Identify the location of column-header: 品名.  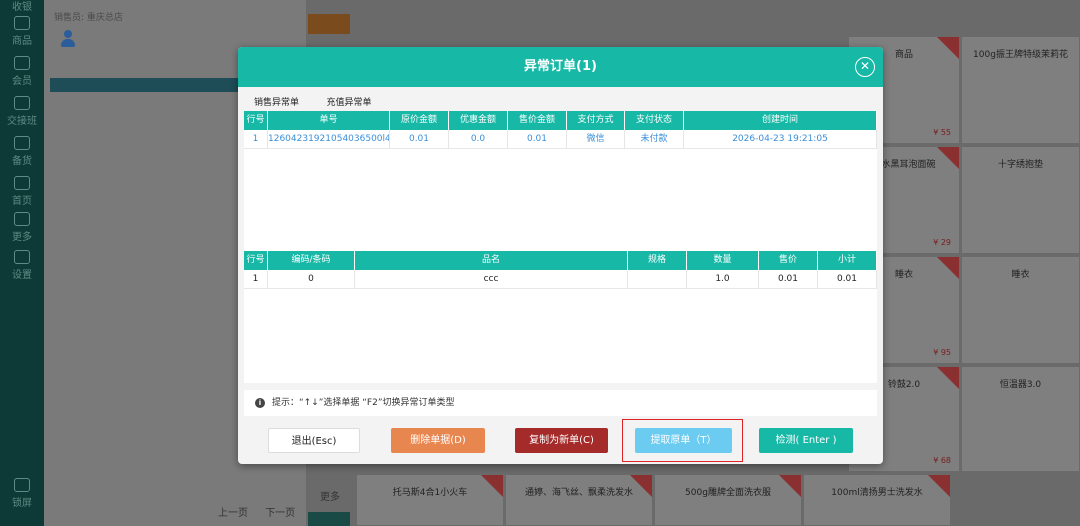
(491, 260).